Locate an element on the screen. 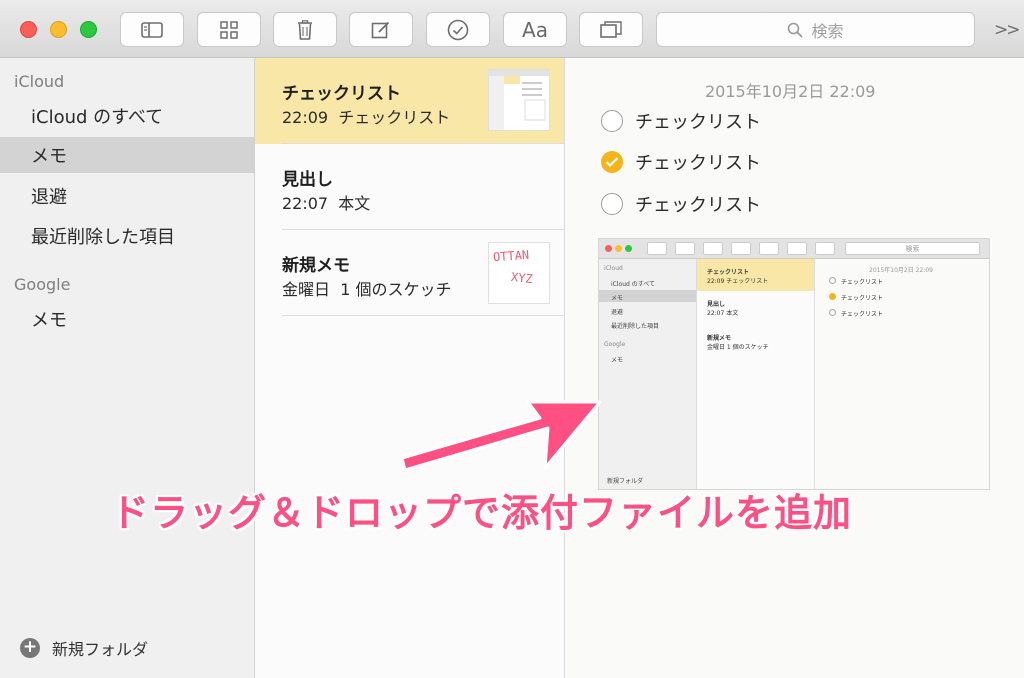  mini-toolbar: 検索 is located at coordinates (794, 249).